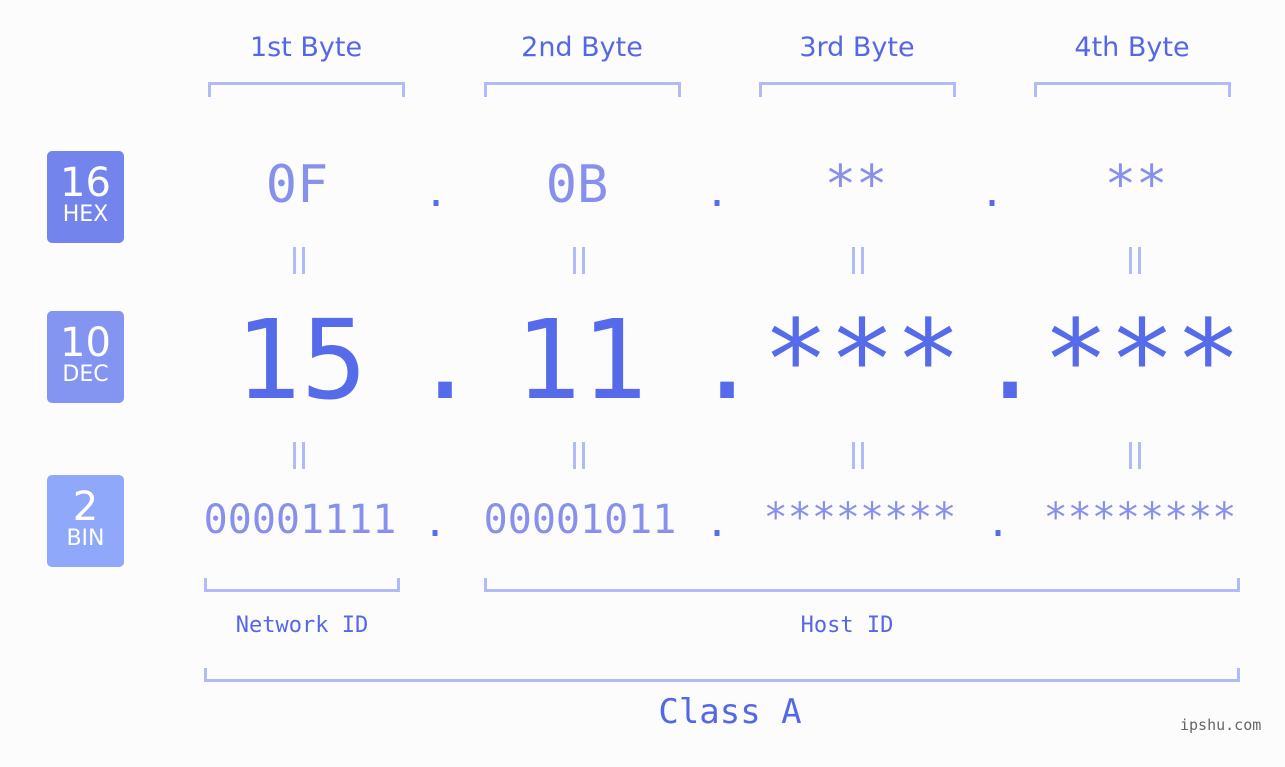  Describe the element at coordinates (722, 675) in the screenshot. I see `class-bracket` at that location.